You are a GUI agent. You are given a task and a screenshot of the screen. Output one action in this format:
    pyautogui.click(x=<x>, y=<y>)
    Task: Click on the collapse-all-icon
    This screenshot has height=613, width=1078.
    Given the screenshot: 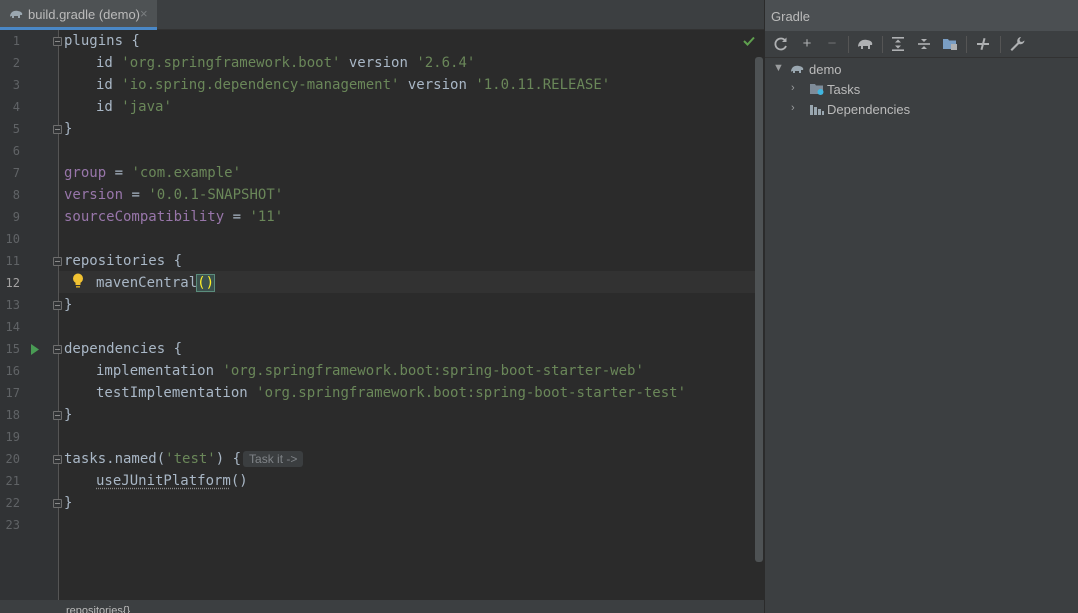 What is the action you would take?
    pyautogui.click(x=924, y=44)
    